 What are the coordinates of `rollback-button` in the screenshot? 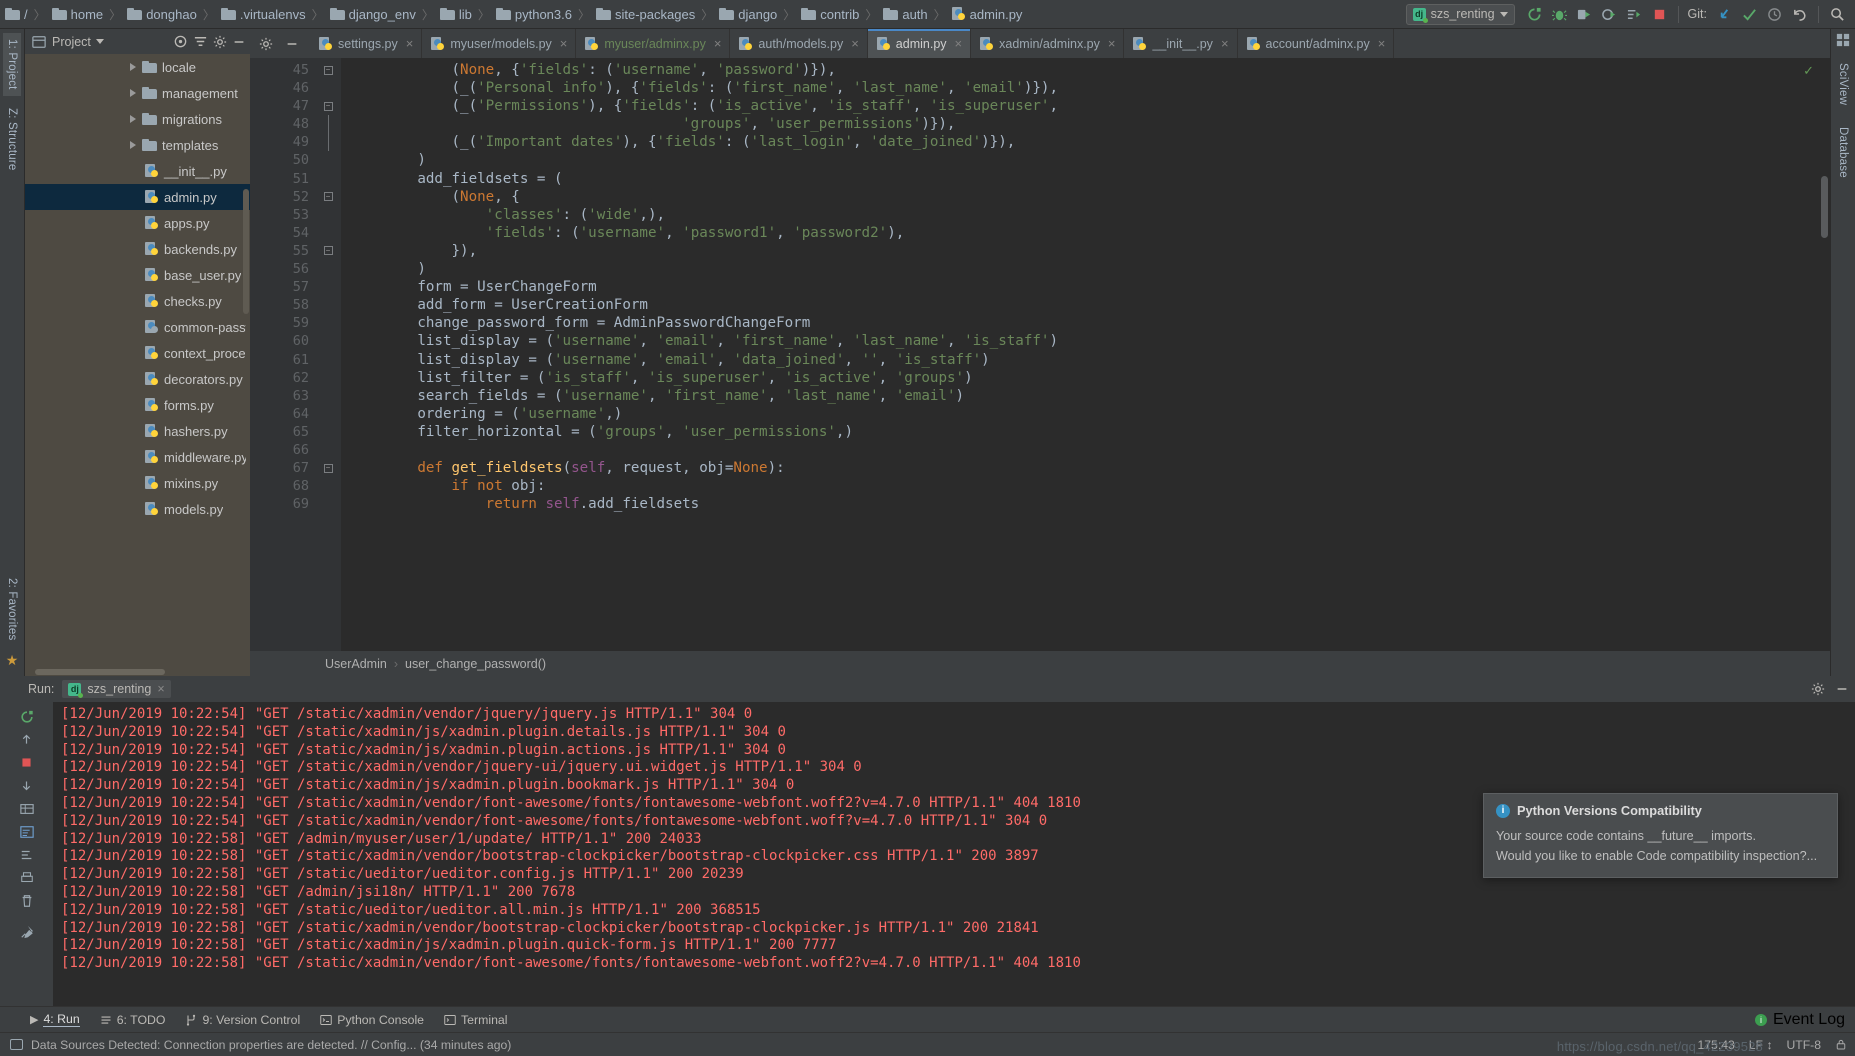 It's located at (1799, 14).